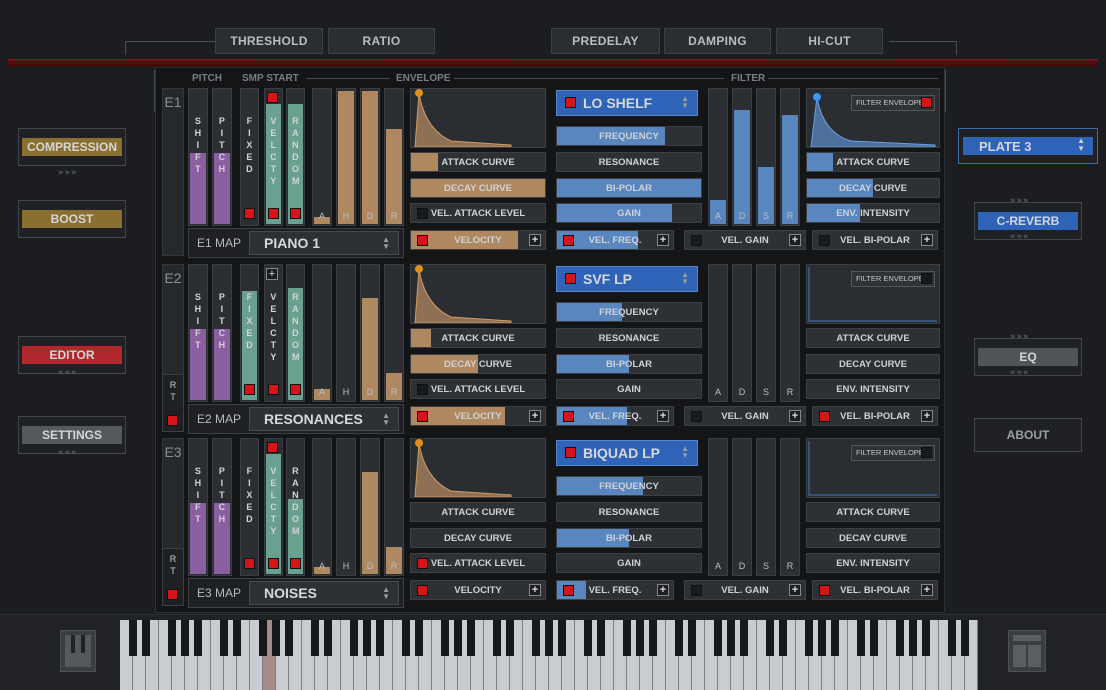  Describe the element at coordinates (273, 157) in the screenshot. I see `pitch-velcty-slider: VELCTY` at that location.